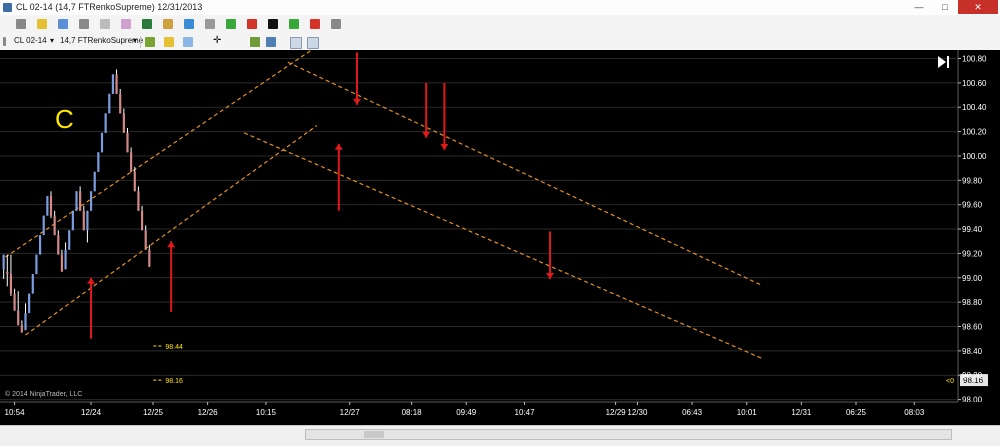 The image size is (1000, 446). What do you see at coordinates (945, 7) in the screenshot?
I see `maximize-button: □` at bounding box center [945, 7].